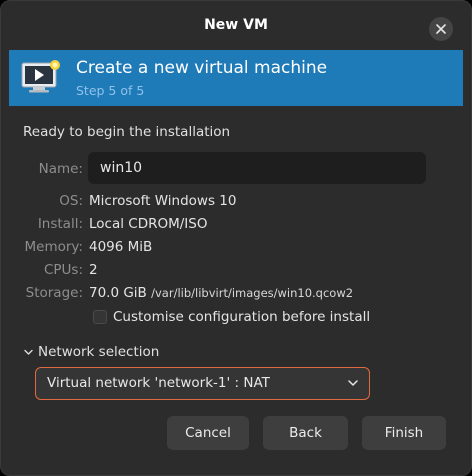 This screenshot has height=476, width=472. What do you see at coordinates (60, 224) in the screenshot?
I see `install-label: Install:` at bounding box center [60, 224].